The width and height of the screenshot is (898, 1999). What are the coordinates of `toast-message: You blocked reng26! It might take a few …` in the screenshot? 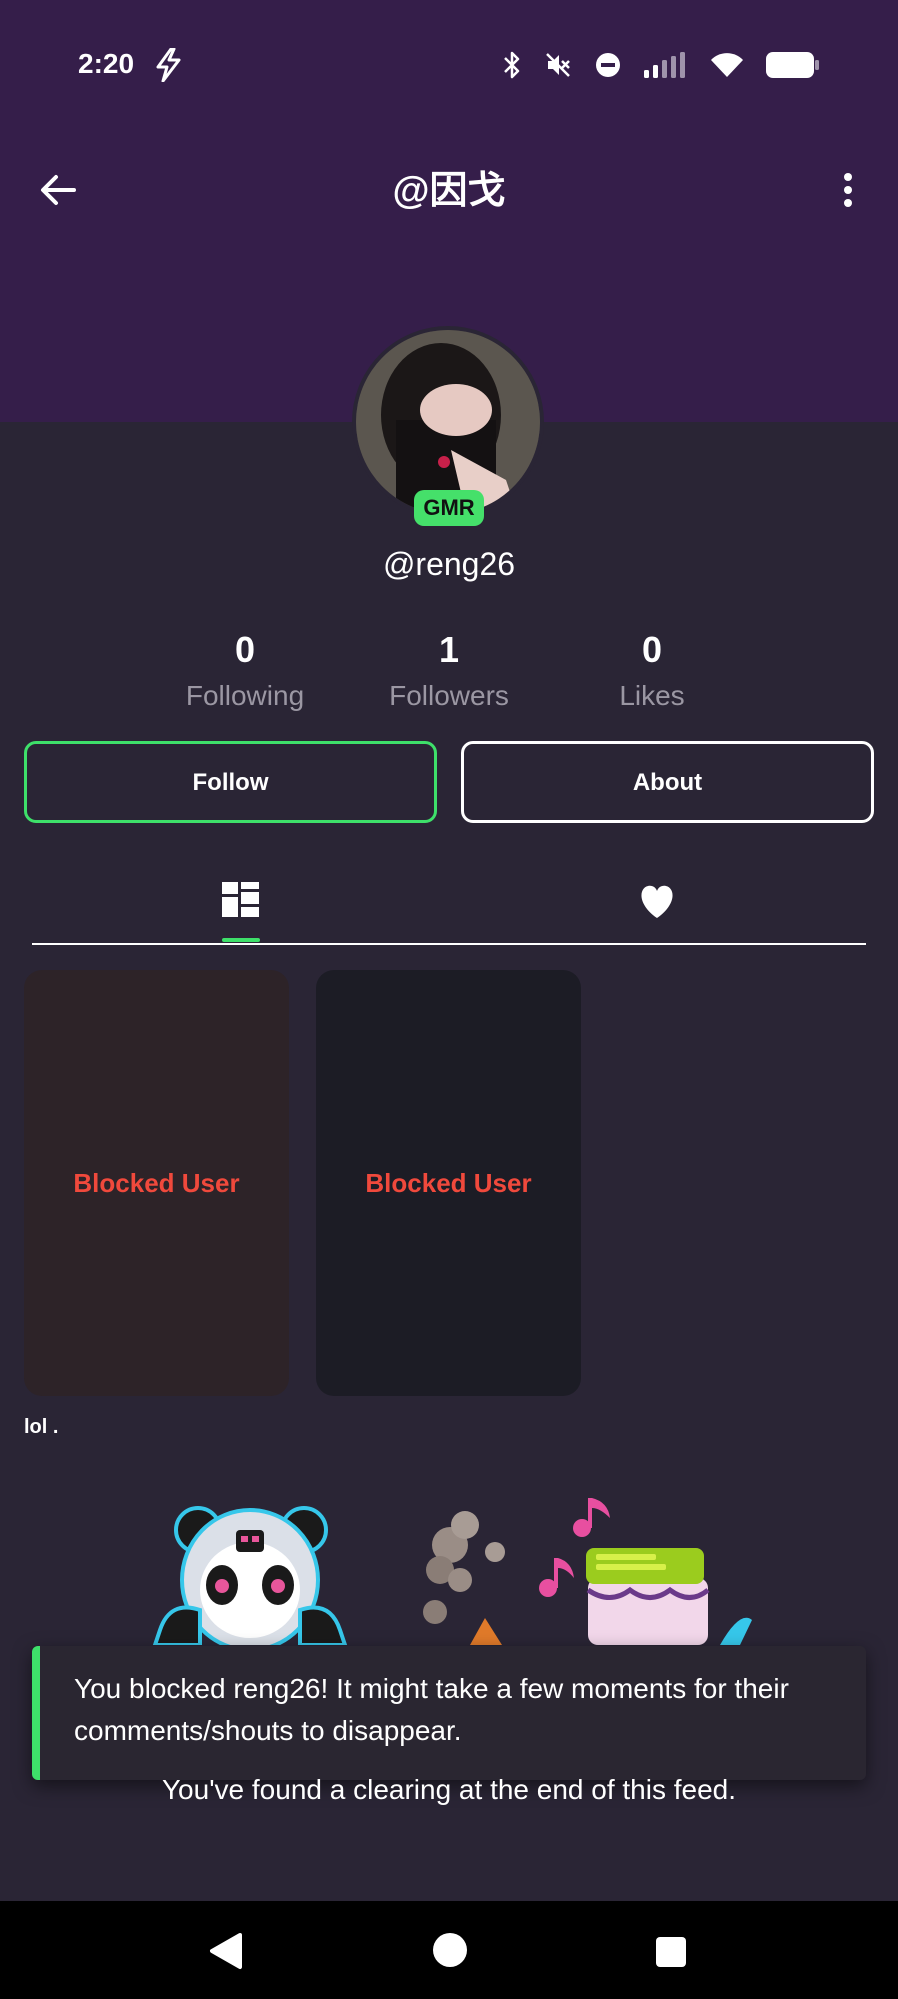 It's located at (431, 1709).